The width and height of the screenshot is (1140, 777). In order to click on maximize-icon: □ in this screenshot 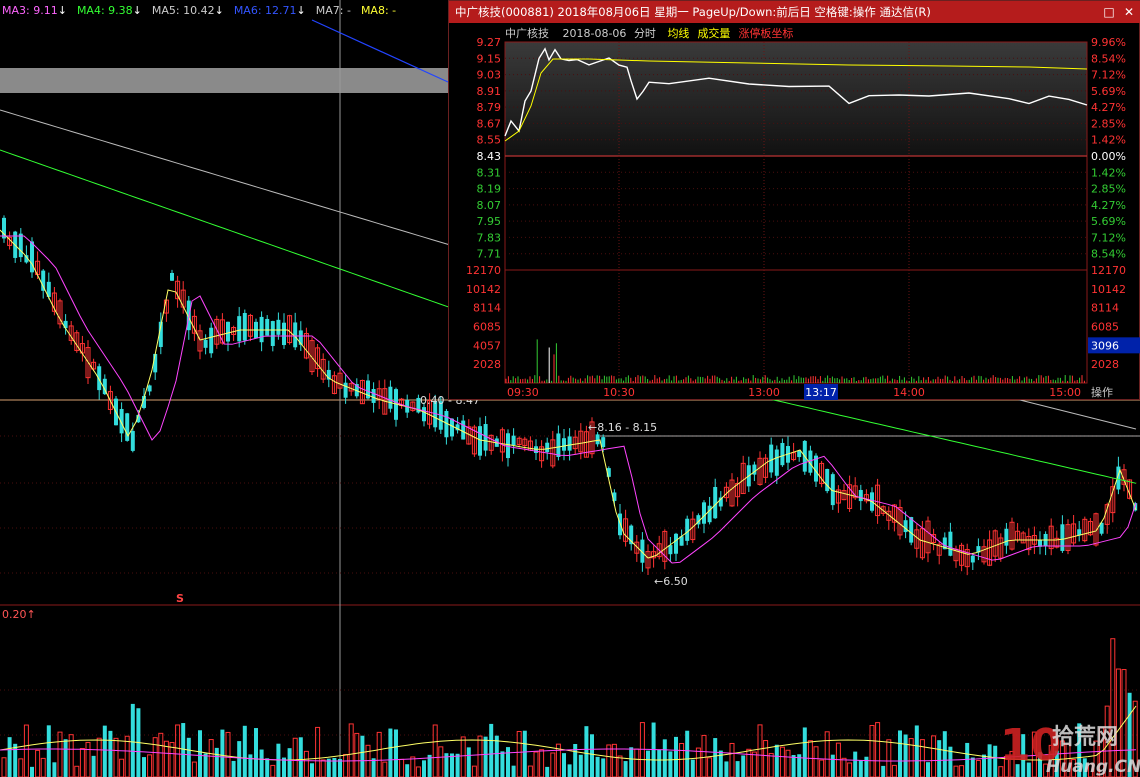, I will do `click(1109, 12)`.